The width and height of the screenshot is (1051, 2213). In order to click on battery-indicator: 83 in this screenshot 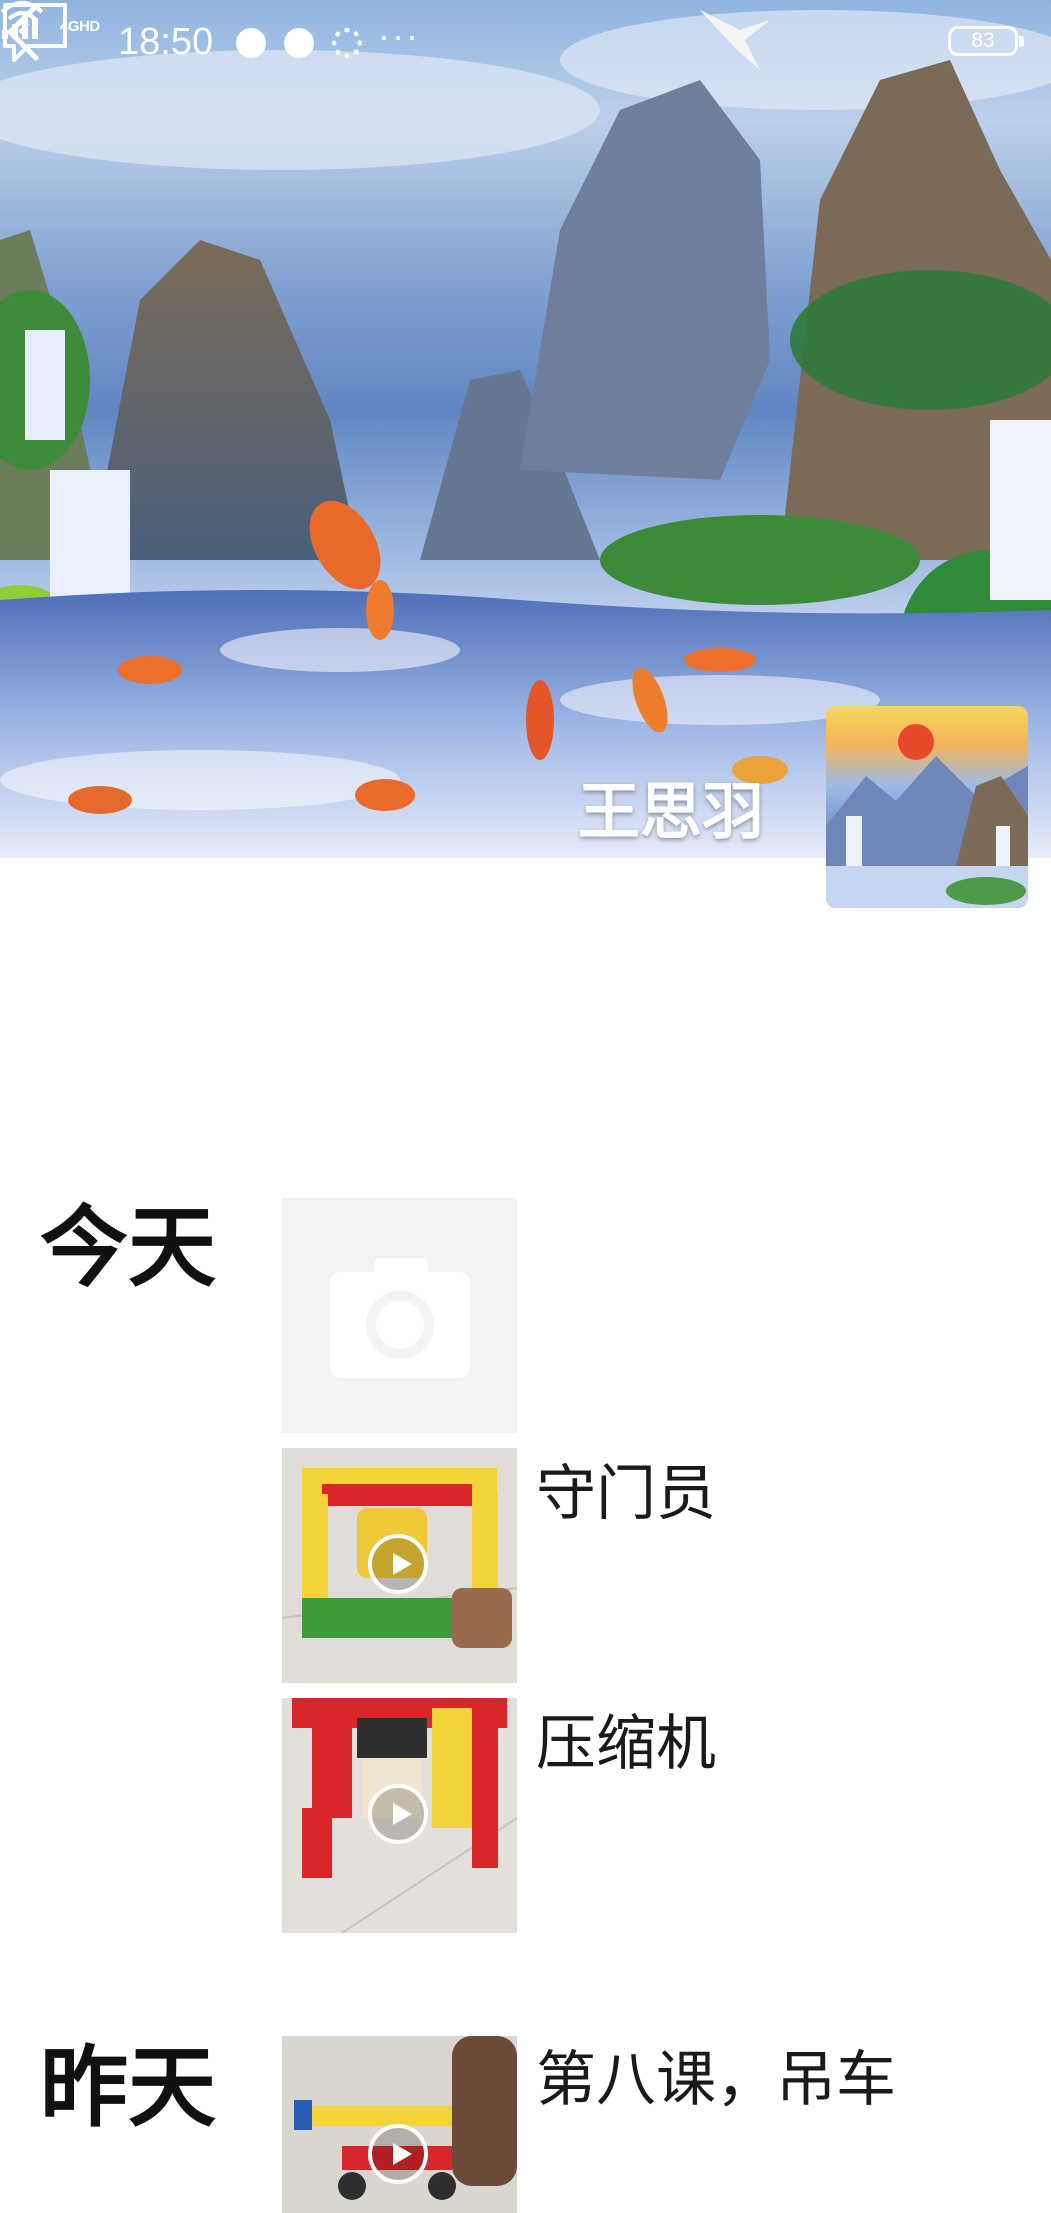, I will do `click(986, 41)`.